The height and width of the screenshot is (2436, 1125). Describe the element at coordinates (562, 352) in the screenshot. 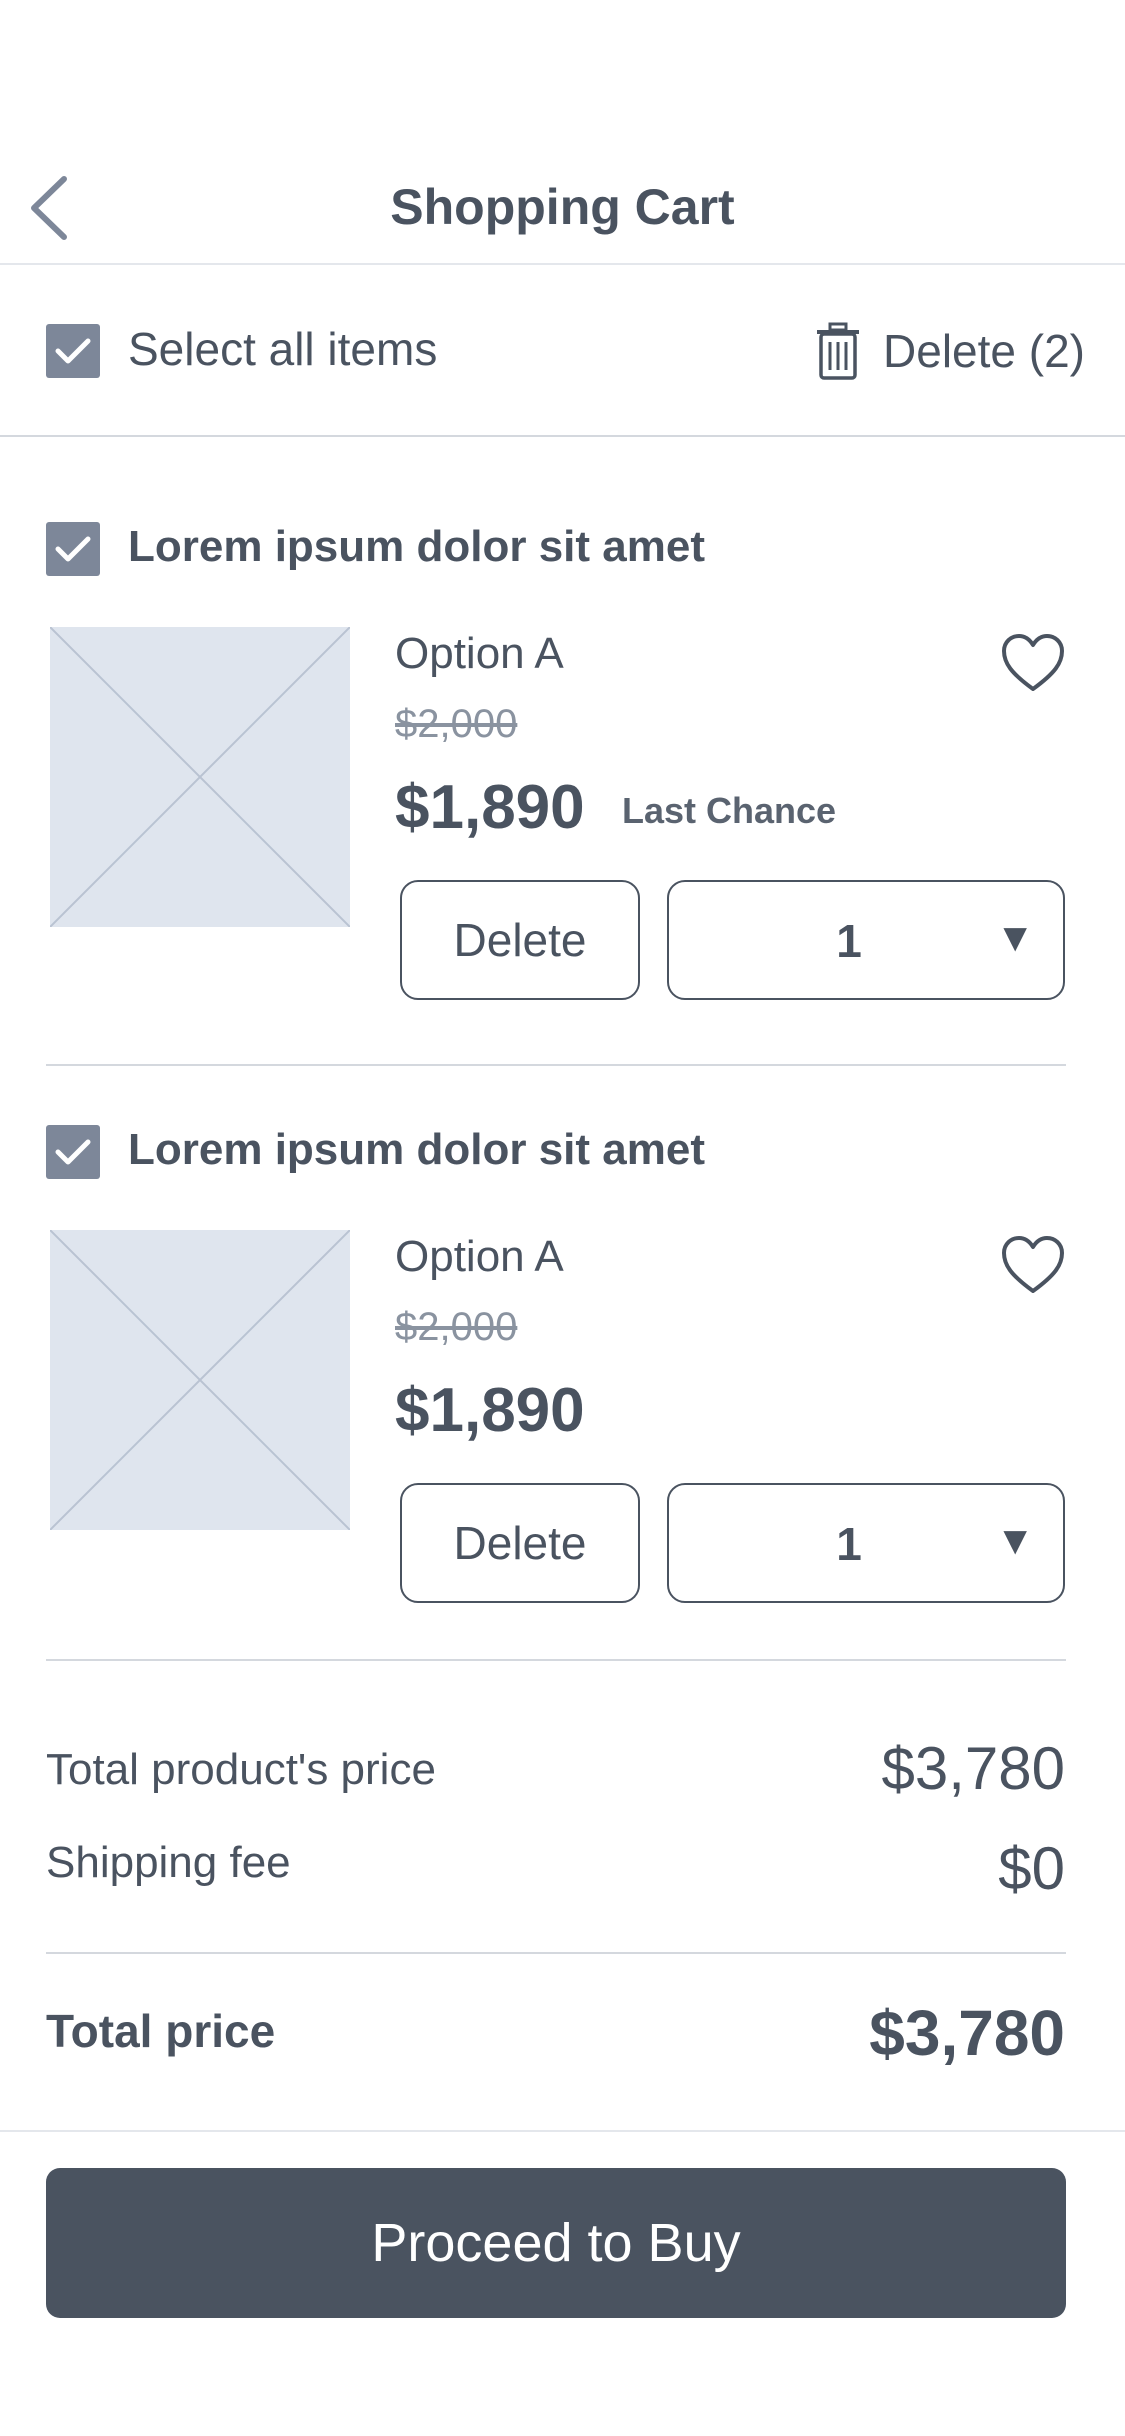

I see `selection-bar: Select all items Delete (2)` at that location.